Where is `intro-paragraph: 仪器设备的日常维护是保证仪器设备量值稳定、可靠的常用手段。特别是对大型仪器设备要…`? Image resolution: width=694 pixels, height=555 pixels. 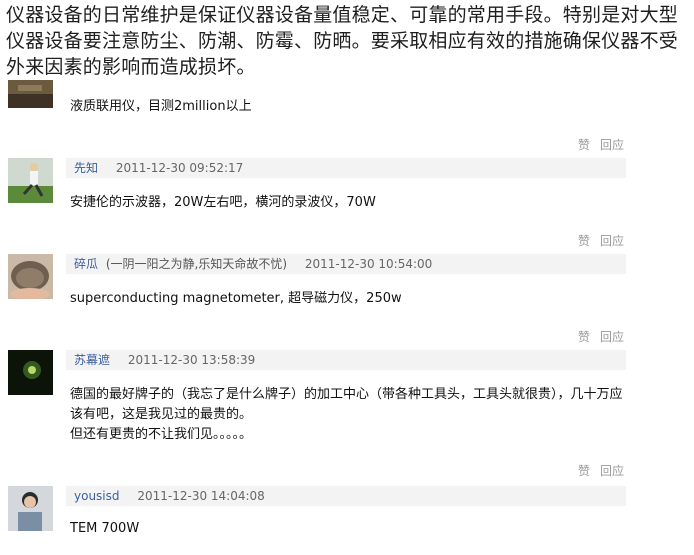 intro-paragraph: 仪器设备的日常维护是保证仪器设备量值稳定、可靠的常用手段。特别是对大型仪器设备要… is located at coordinates (342, 41).